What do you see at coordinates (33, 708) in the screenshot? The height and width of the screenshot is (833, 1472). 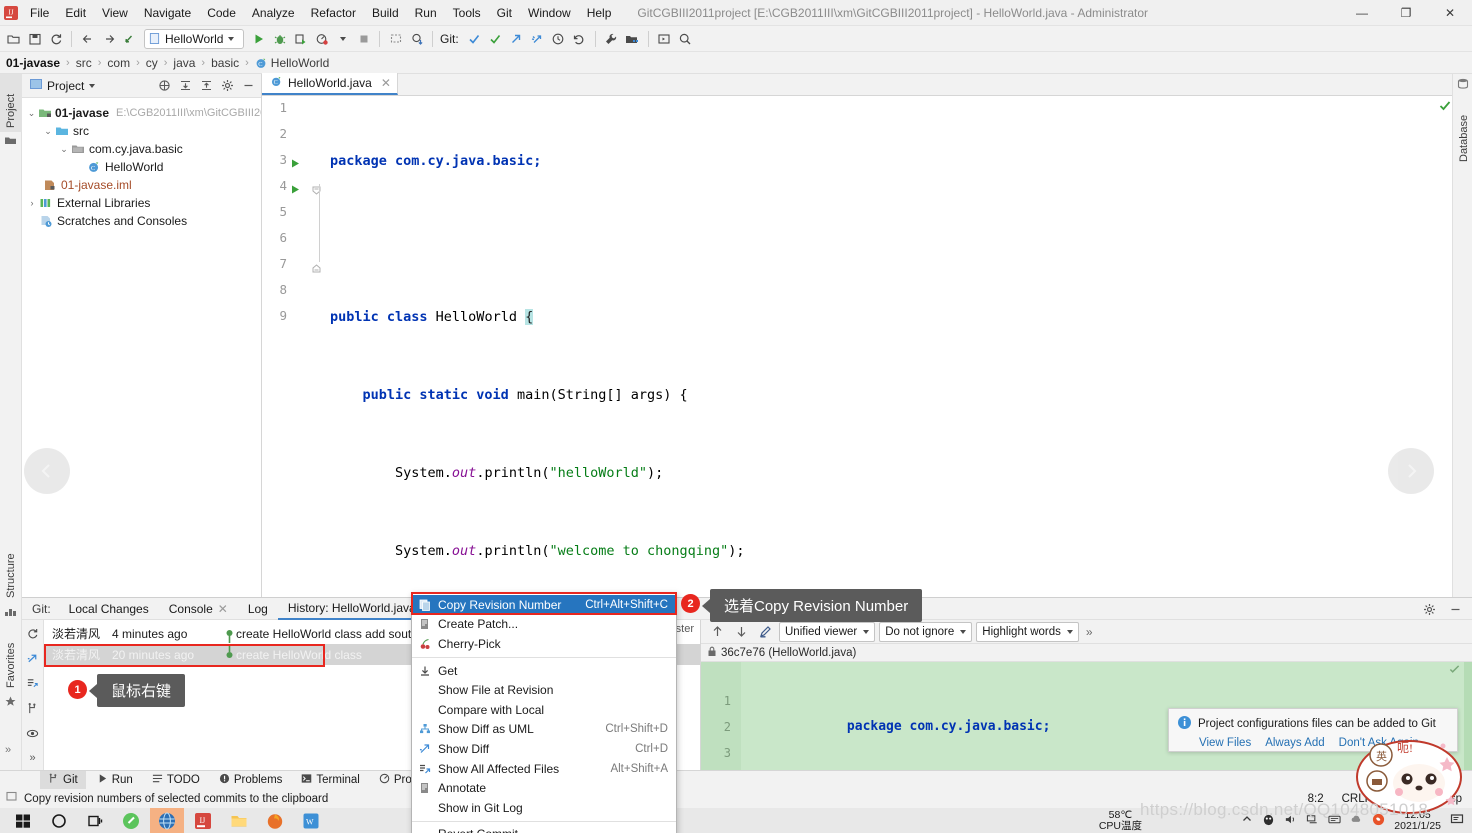 I see `branch-filter-icon` at bounding box center [33, 708].